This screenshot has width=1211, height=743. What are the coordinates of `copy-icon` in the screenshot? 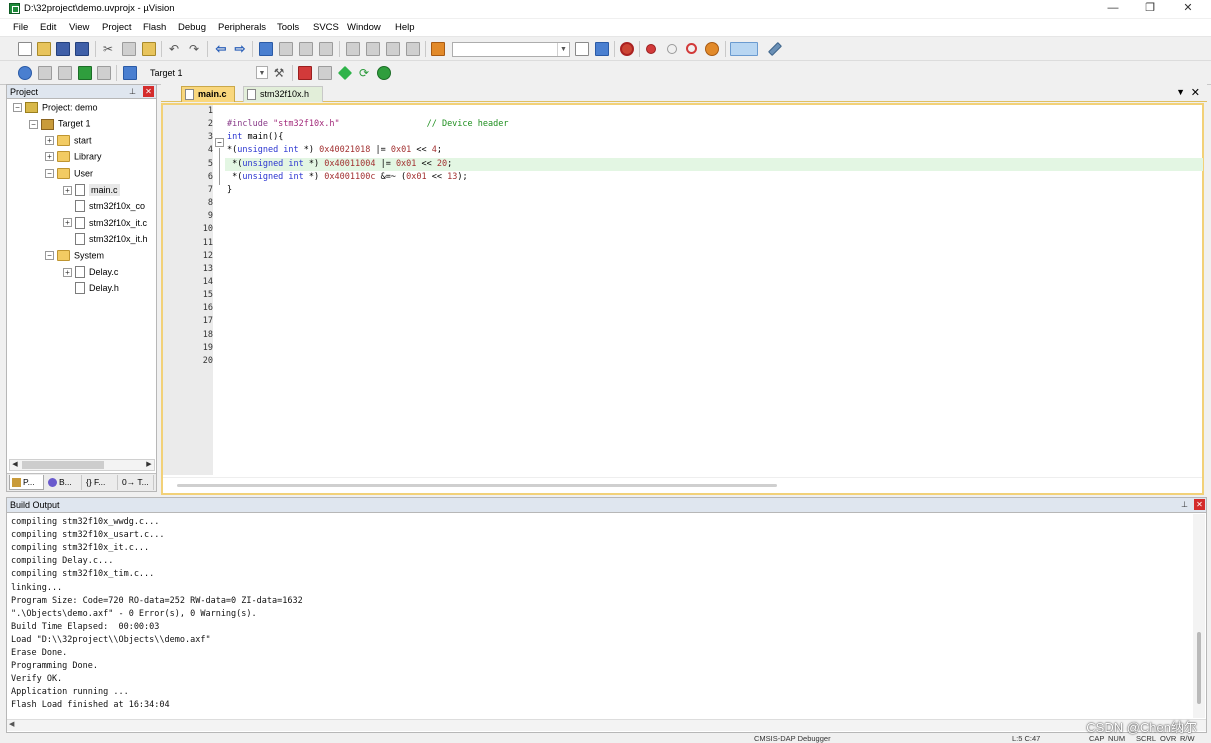 It's located at (129, 49).